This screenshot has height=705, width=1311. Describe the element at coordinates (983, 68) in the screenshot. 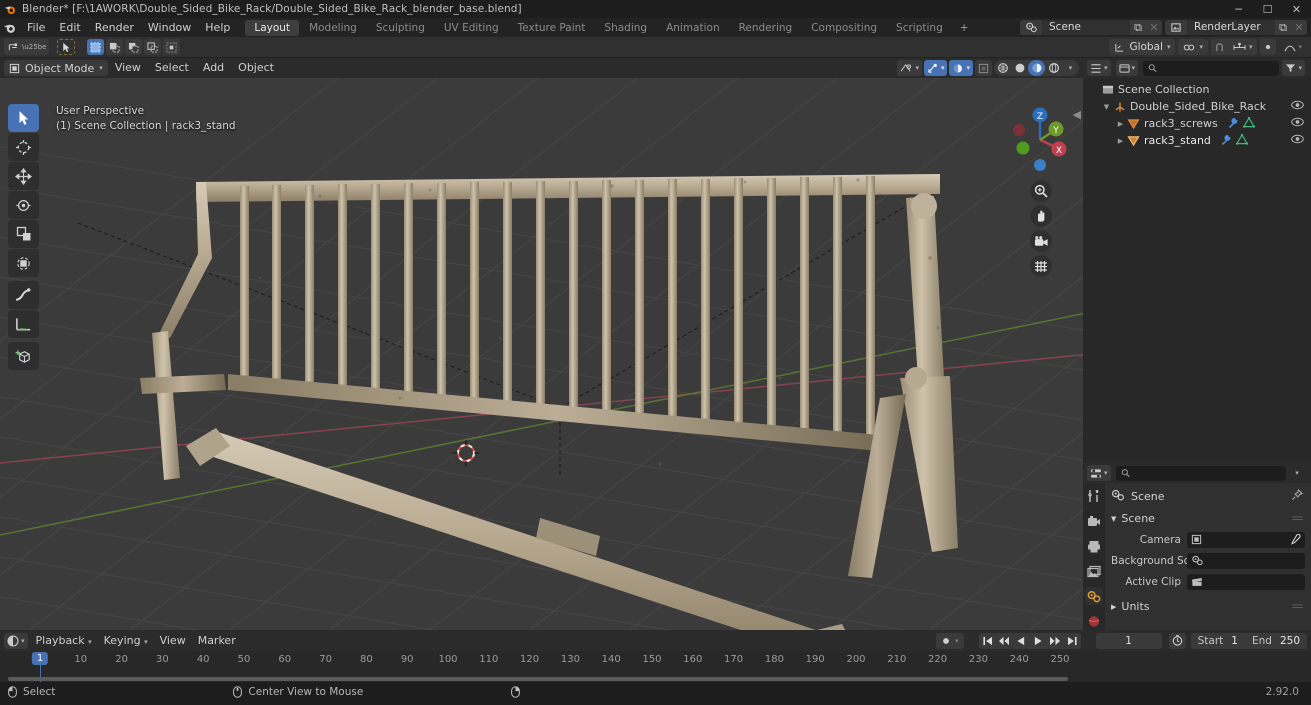

I see `xray-toggle` at that location.